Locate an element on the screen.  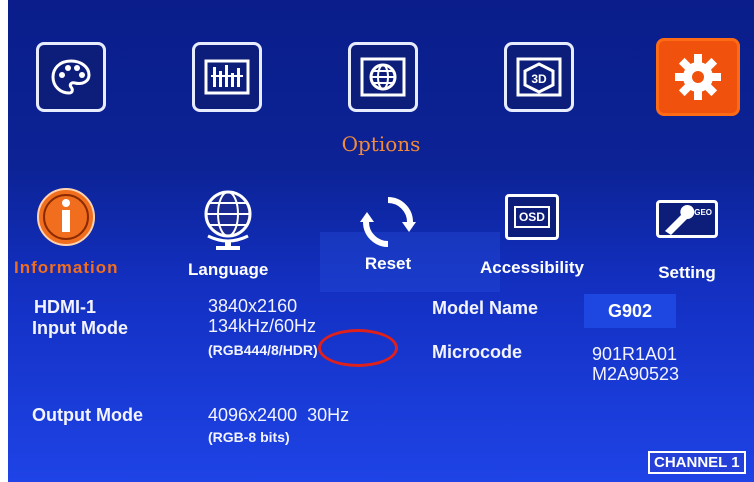
top-menu-sound is located at coordinates (227, 77).